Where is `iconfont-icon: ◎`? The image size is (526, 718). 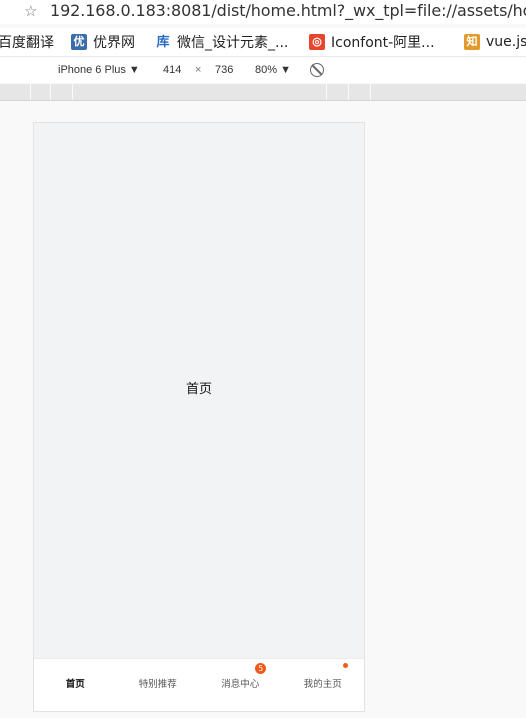
iconfont-icon: ◎ is located at coordinates (317, 42).